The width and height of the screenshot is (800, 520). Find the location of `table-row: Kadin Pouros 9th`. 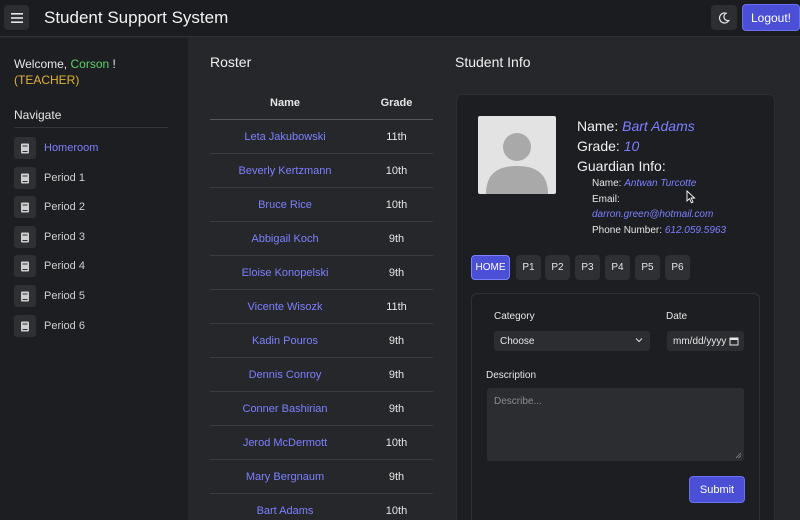

table-row: Kadin Pouros 9th is located at coordinates (321, 341).